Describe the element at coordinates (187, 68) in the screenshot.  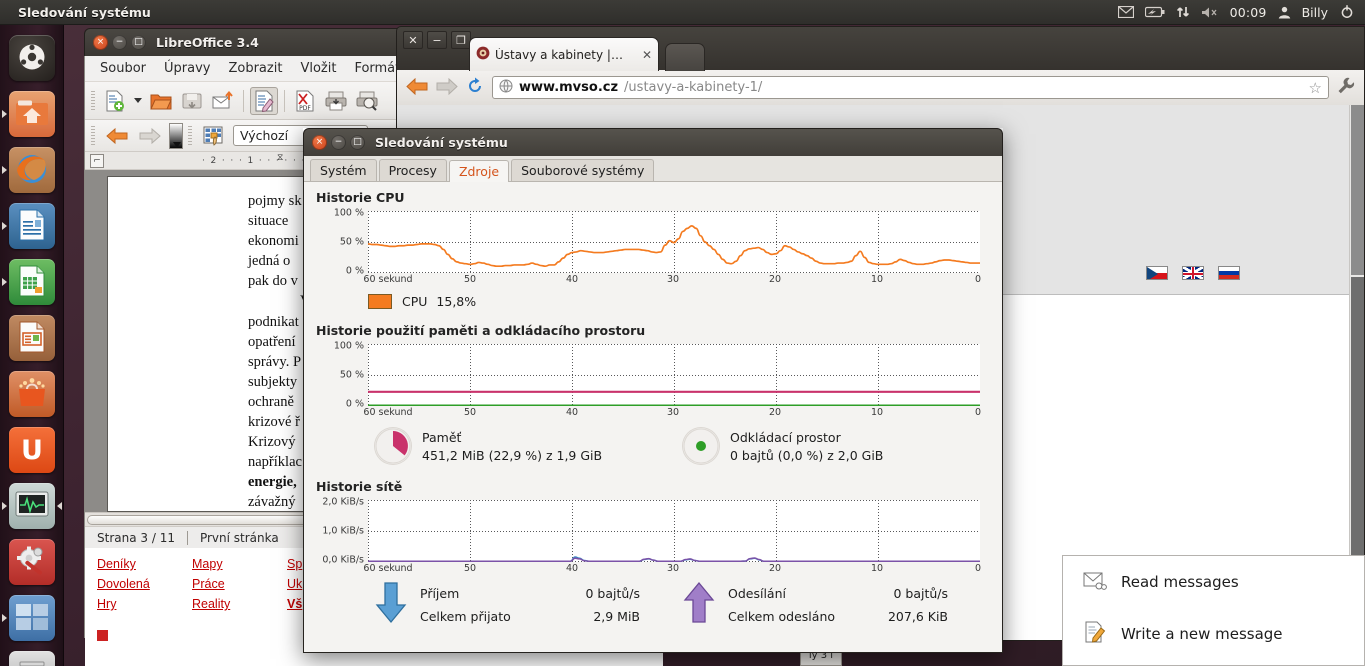
I see `menu-upravy: Úpravy` at that location.